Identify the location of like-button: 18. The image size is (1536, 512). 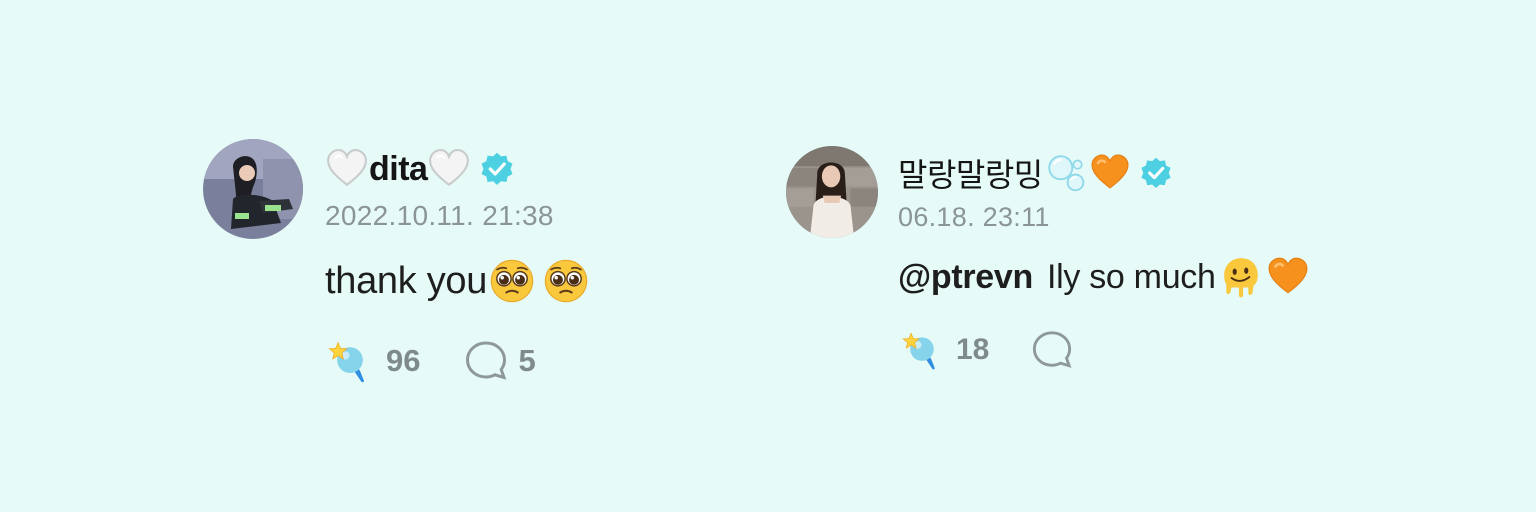
(944, 350).